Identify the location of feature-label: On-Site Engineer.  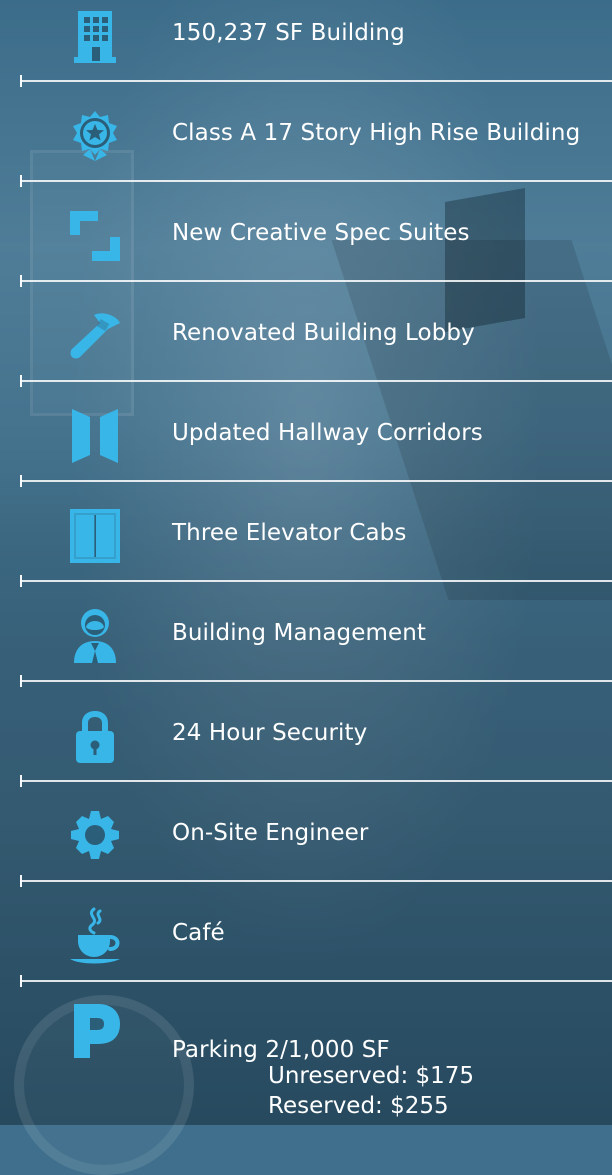
(270, 833).